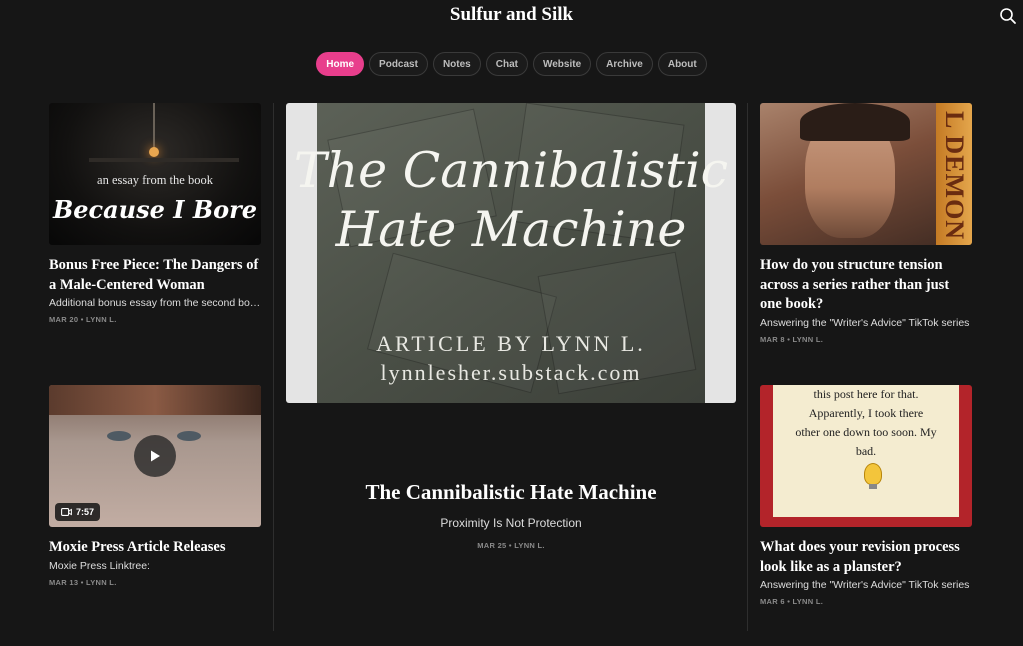 This screenshot has width=1023, height=646. I want to click on book-cover-spine: L DEMON, so click(954, 174).